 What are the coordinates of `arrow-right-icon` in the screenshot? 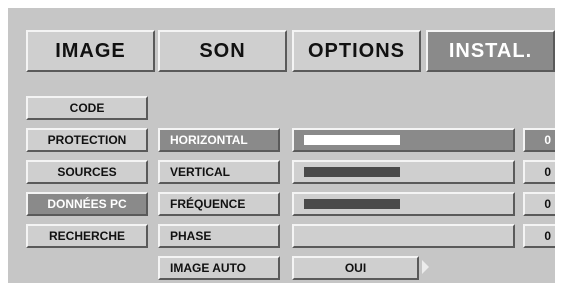 It's located at (425, 267).